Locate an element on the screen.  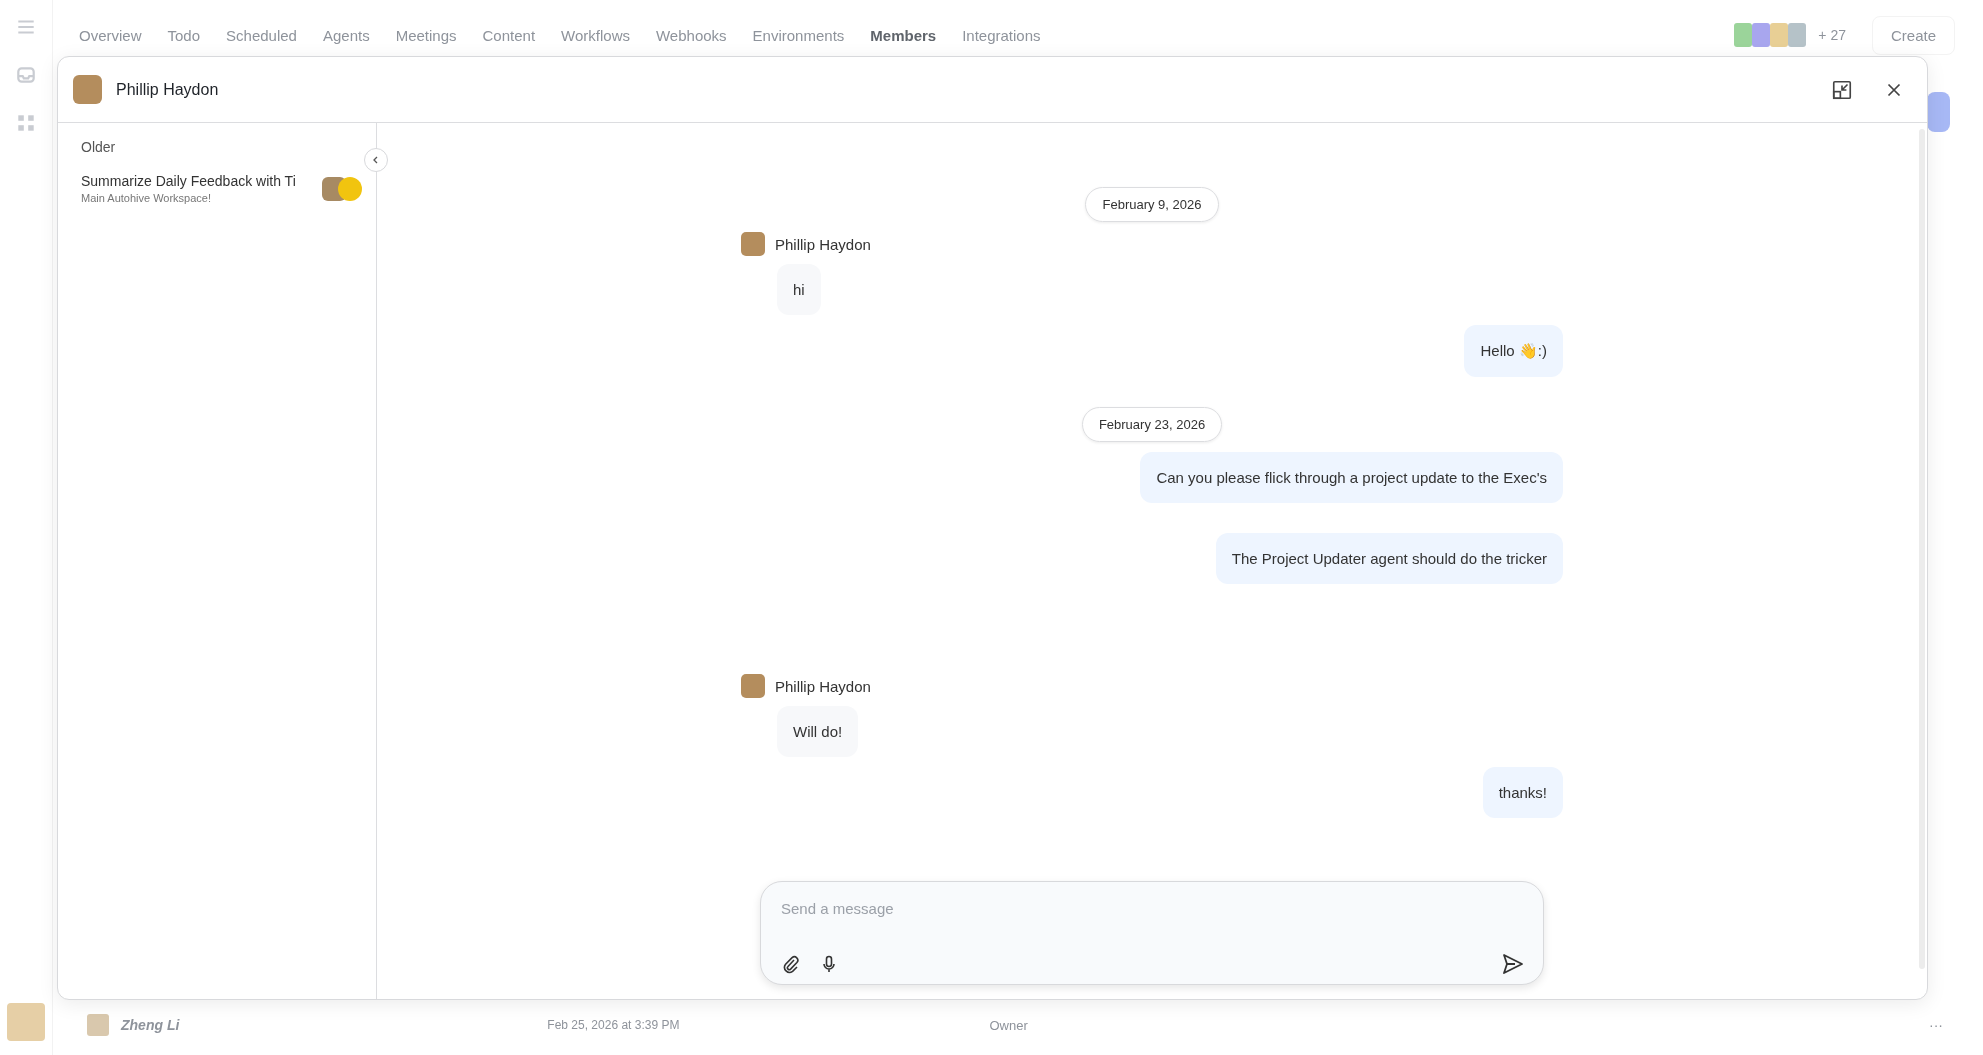
nav-tab: Todo is located at coordinates (184, 35).